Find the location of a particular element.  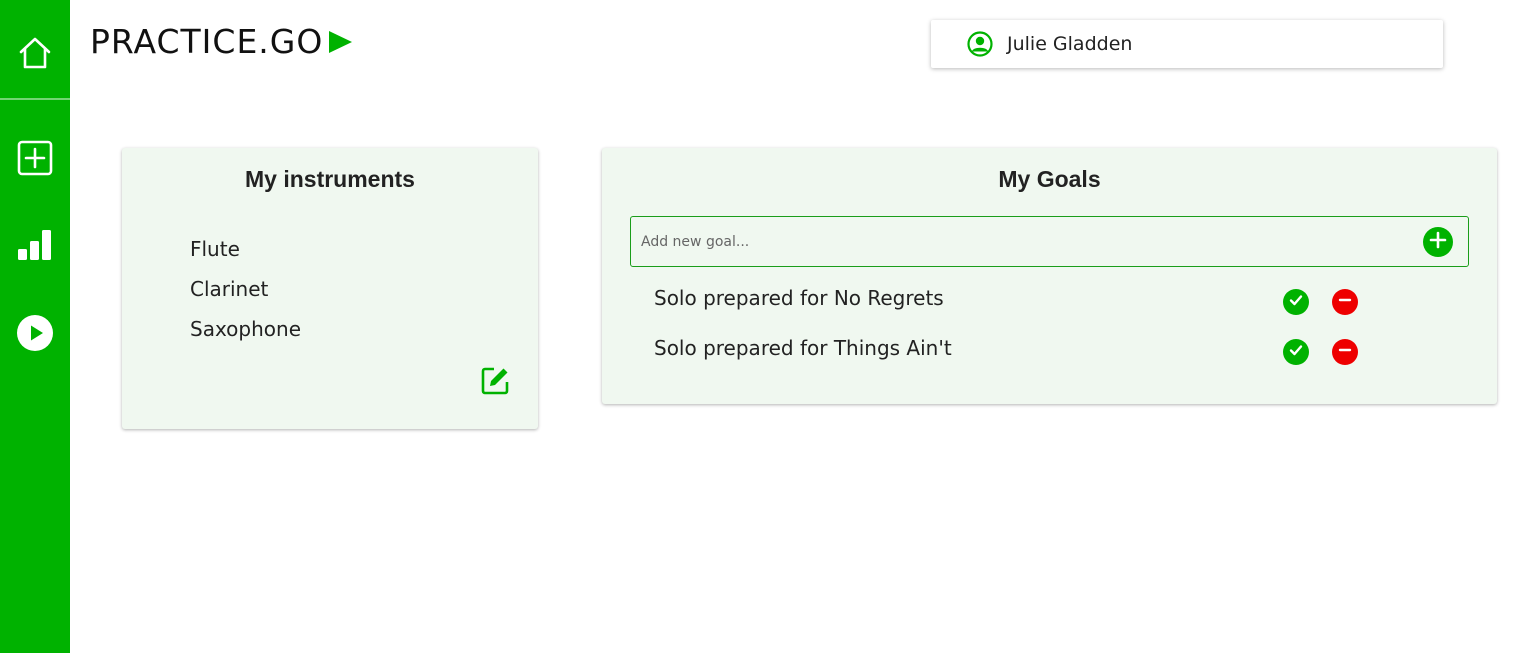

plus-square-icon is located at coordinates (35, 160).